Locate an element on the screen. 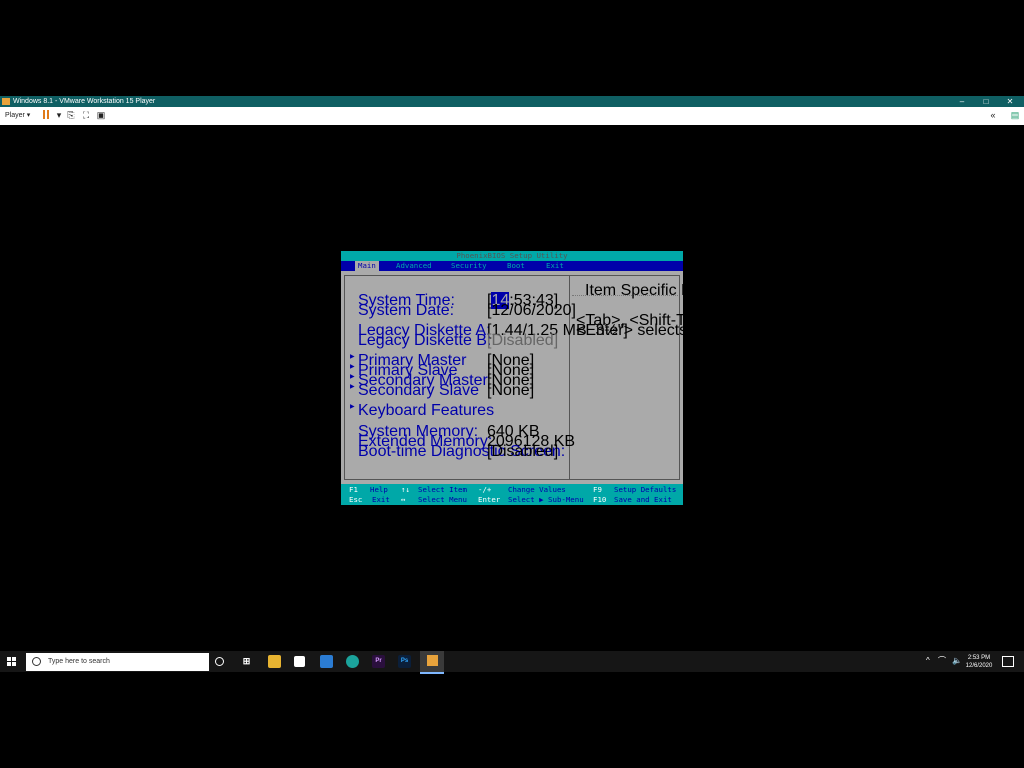 Image resolution: width=1024 pixels, height=768 pixels. menu-advanced: Advanced is located at coordinates (414, 266).